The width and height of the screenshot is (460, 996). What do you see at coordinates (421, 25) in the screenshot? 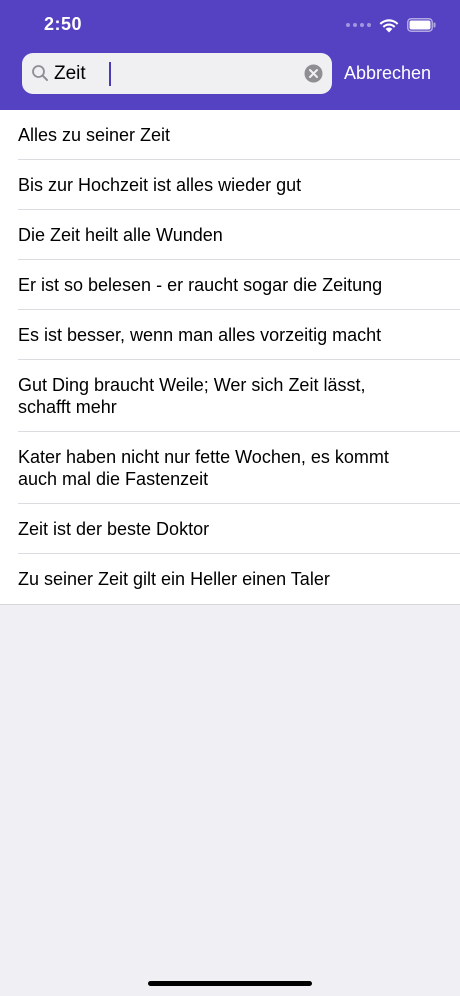
I see `battery-icon` at bounding box center [421, 25].